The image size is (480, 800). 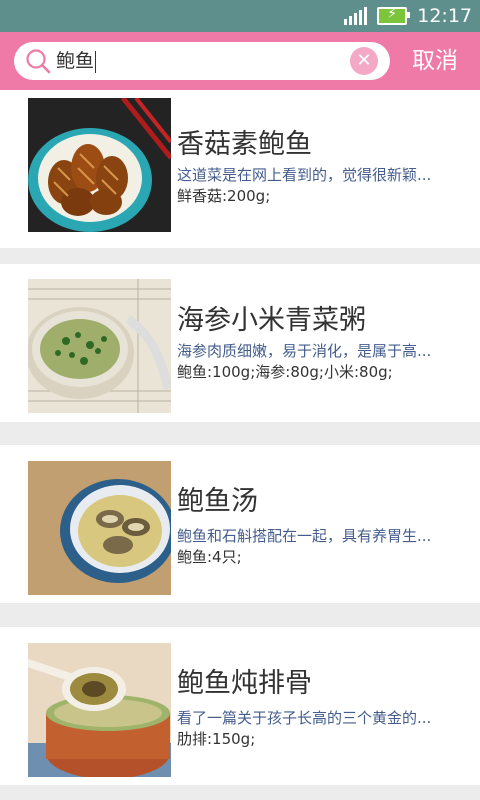 I want to click on recipe-ingredients: 鲍鱼:100g;海参:80g;小米:80g;, so click(x=285, y=372).